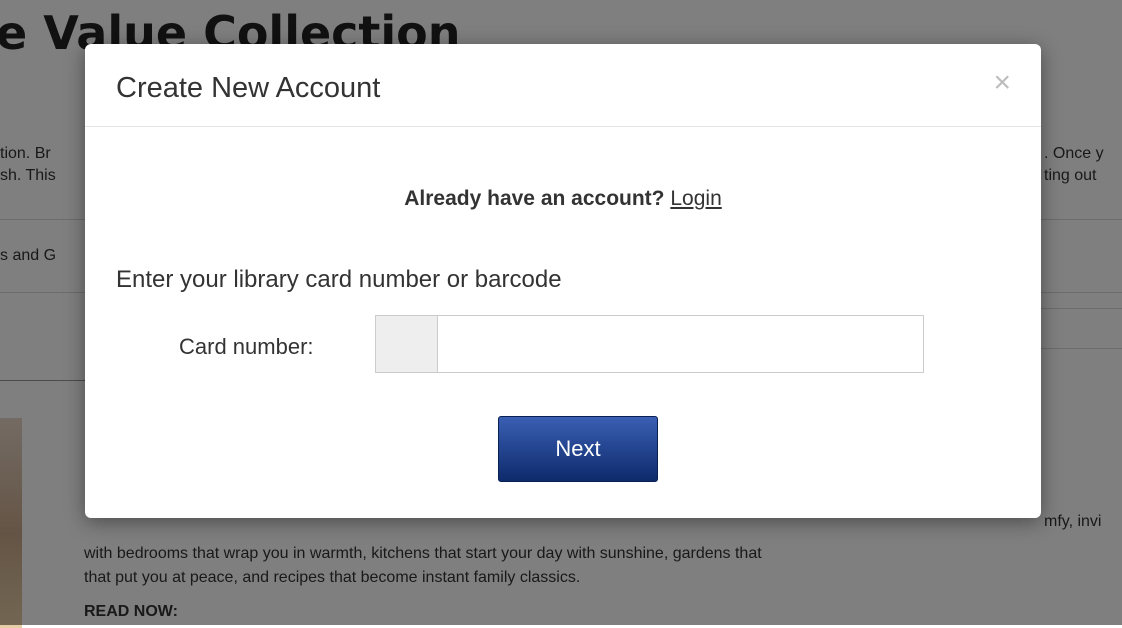 The image size is (1122, 628). What do you see at coordinates (406, 344) in the screenshot?
I see `card-input-addon` at bounding box center [406, 344].